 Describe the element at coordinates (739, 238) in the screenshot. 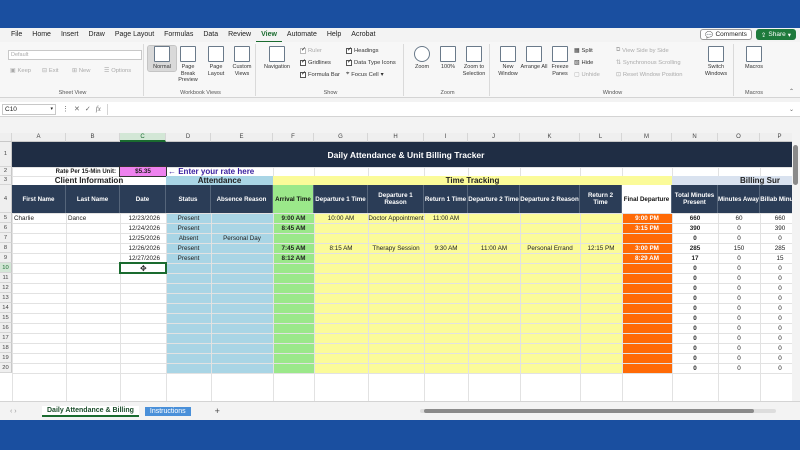

I see `cell-r7-c15: 0` at that location.